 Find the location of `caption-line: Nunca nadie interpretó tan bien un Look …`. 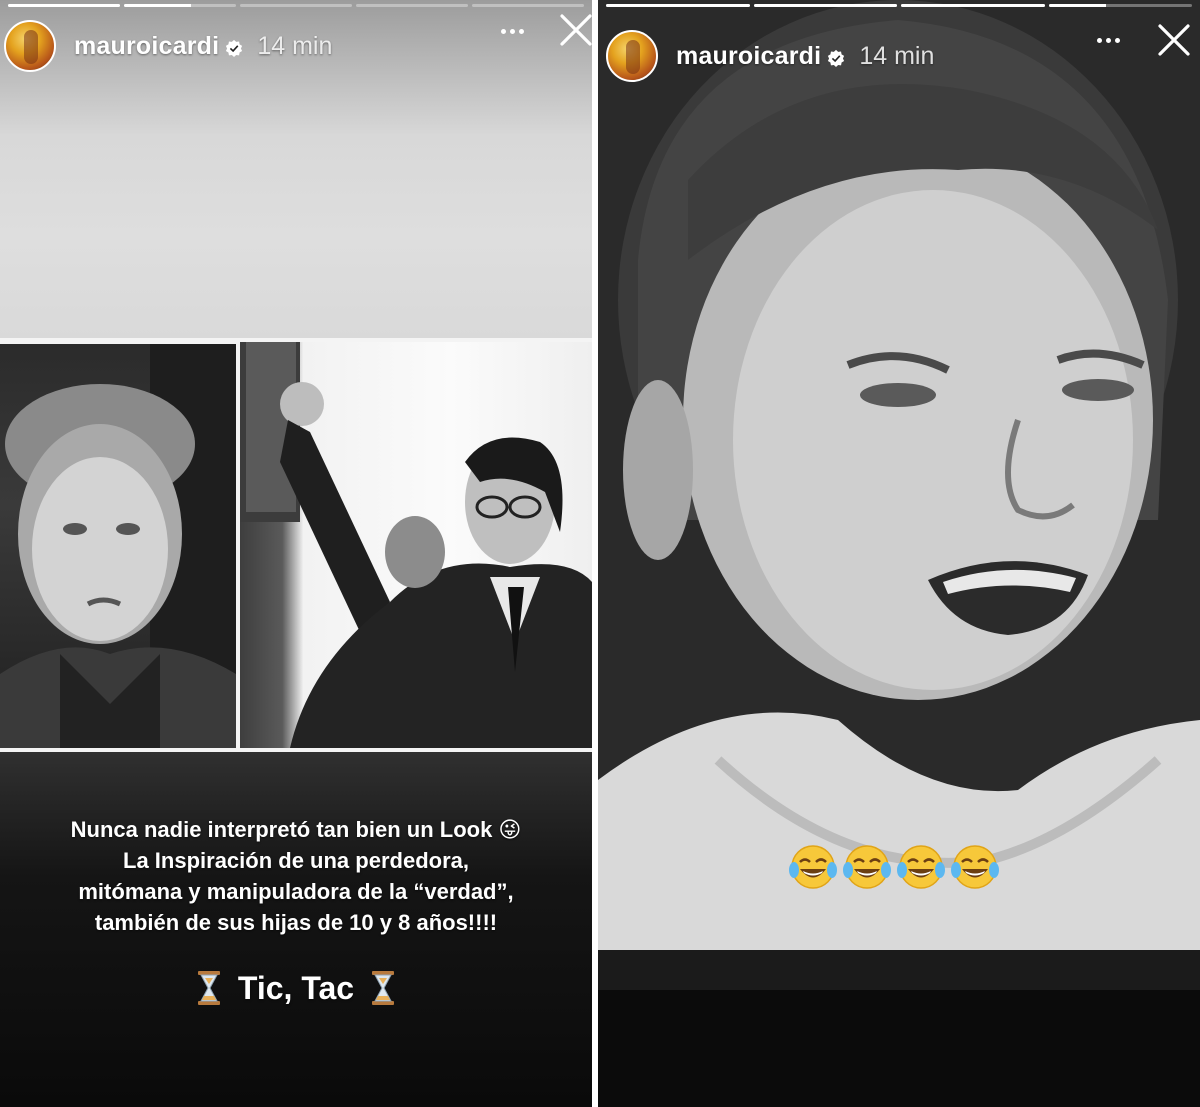

caption-line: Nunca nadie interpretó tan bien un Look … is located at coordinates (296, 829).